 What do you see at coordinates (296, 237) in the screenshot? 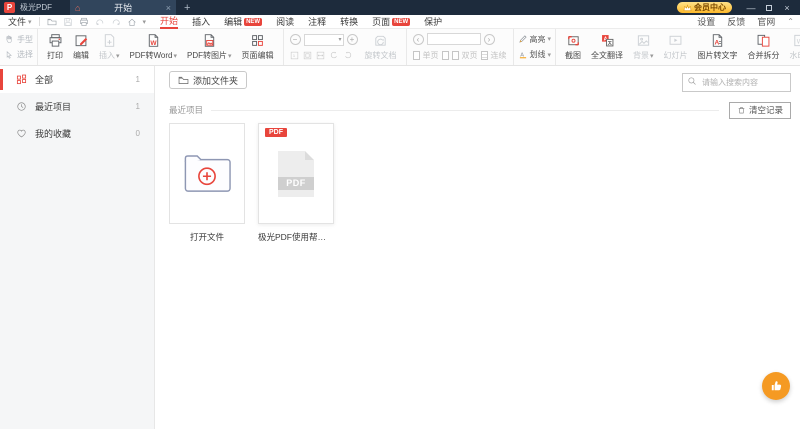
I see `card-label: 极光PDF使用帮助.pdf` at bounding box center [296, 237].